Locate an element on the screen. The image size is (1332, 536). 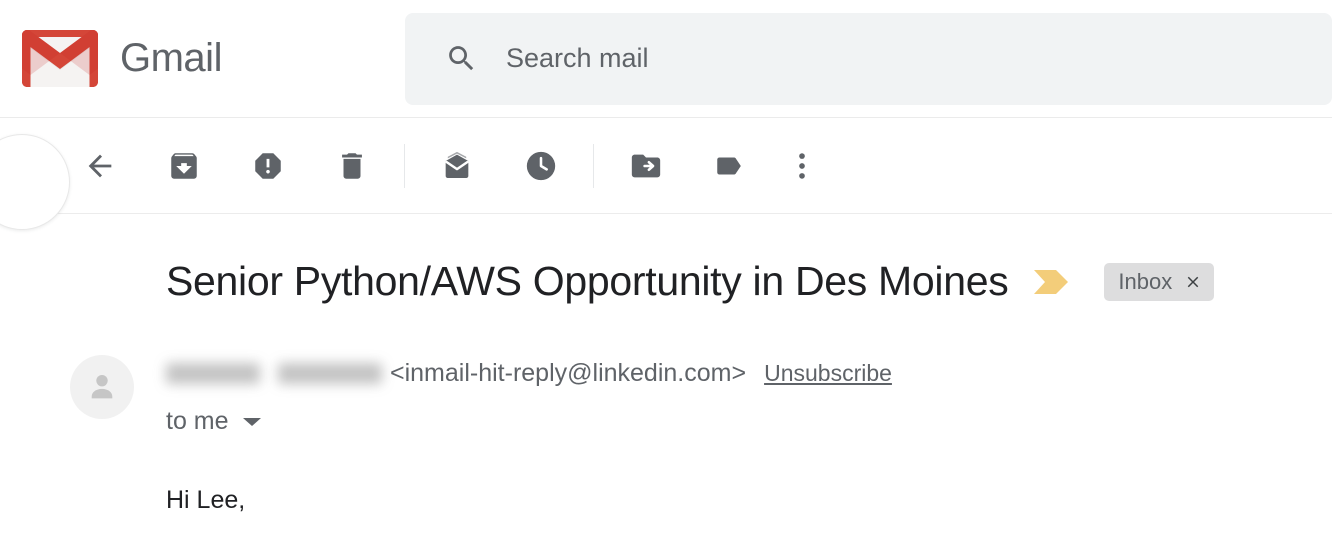
message-body: Hi Lee, is located at coordinates (206, 500).